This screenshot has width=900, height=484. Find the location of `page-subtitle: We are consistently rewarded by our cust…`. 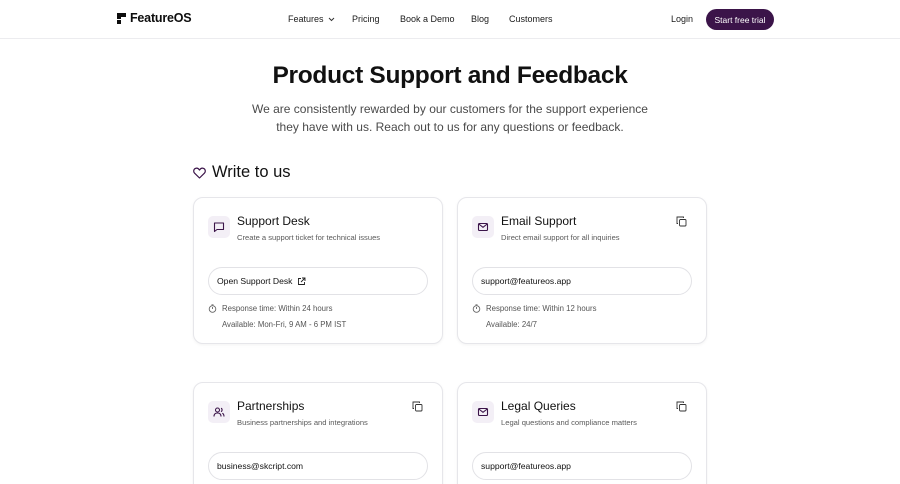

page-subtitle: We are consistently rewarded by our cust… is located at coordinates (450, 118).